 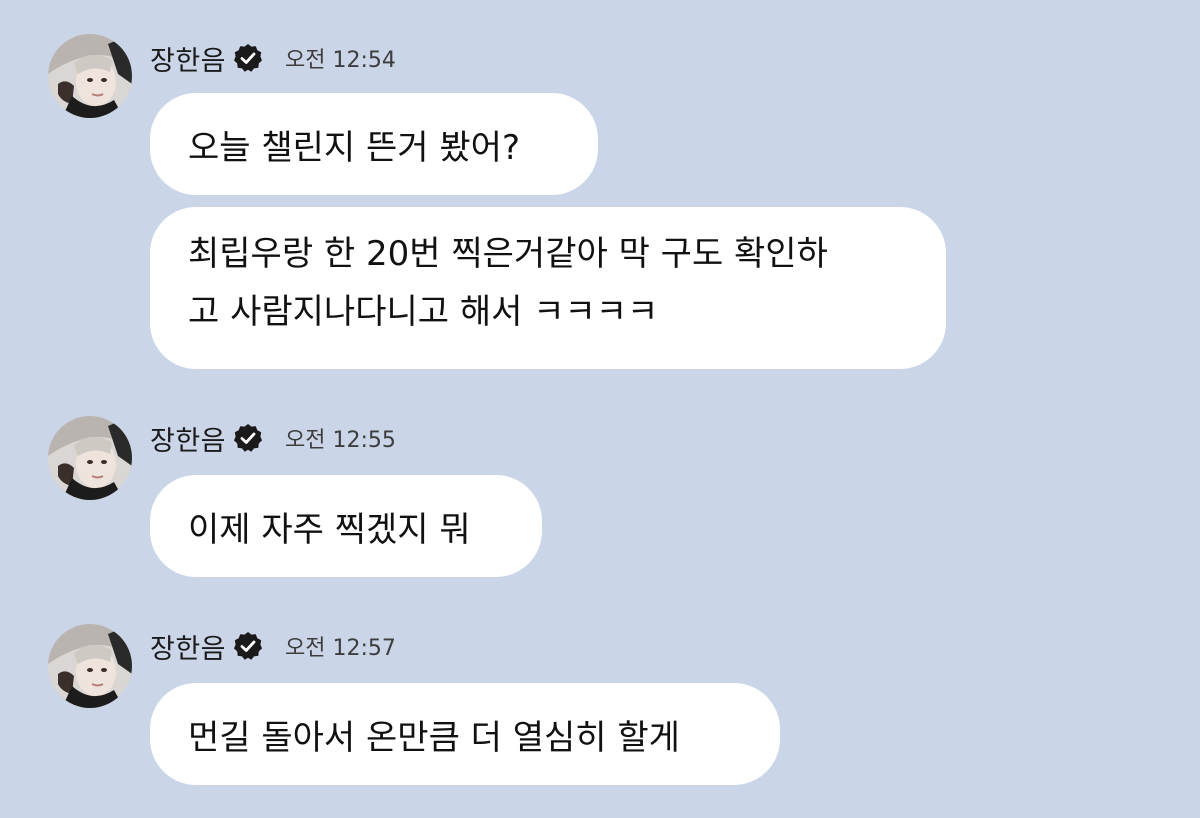 I want to click on message-bubble: 먼길 돌아서 온만큼 더 열심히 할게, so click(x=465, y=734).